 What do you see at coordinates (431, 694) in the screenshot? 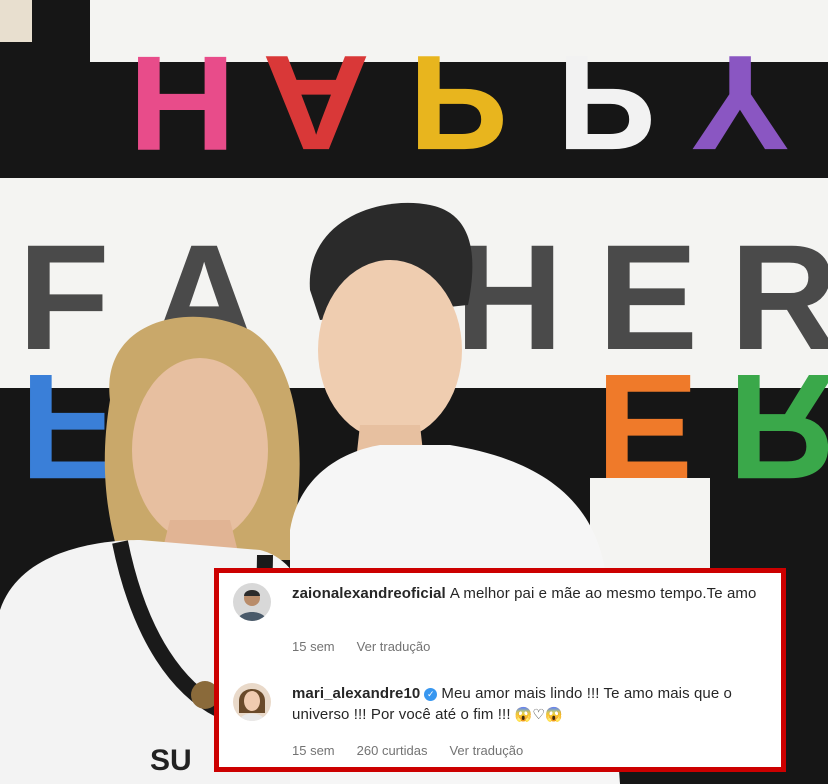
I see `verified-badge-icon: ✓` at bounding box center [431, 694].